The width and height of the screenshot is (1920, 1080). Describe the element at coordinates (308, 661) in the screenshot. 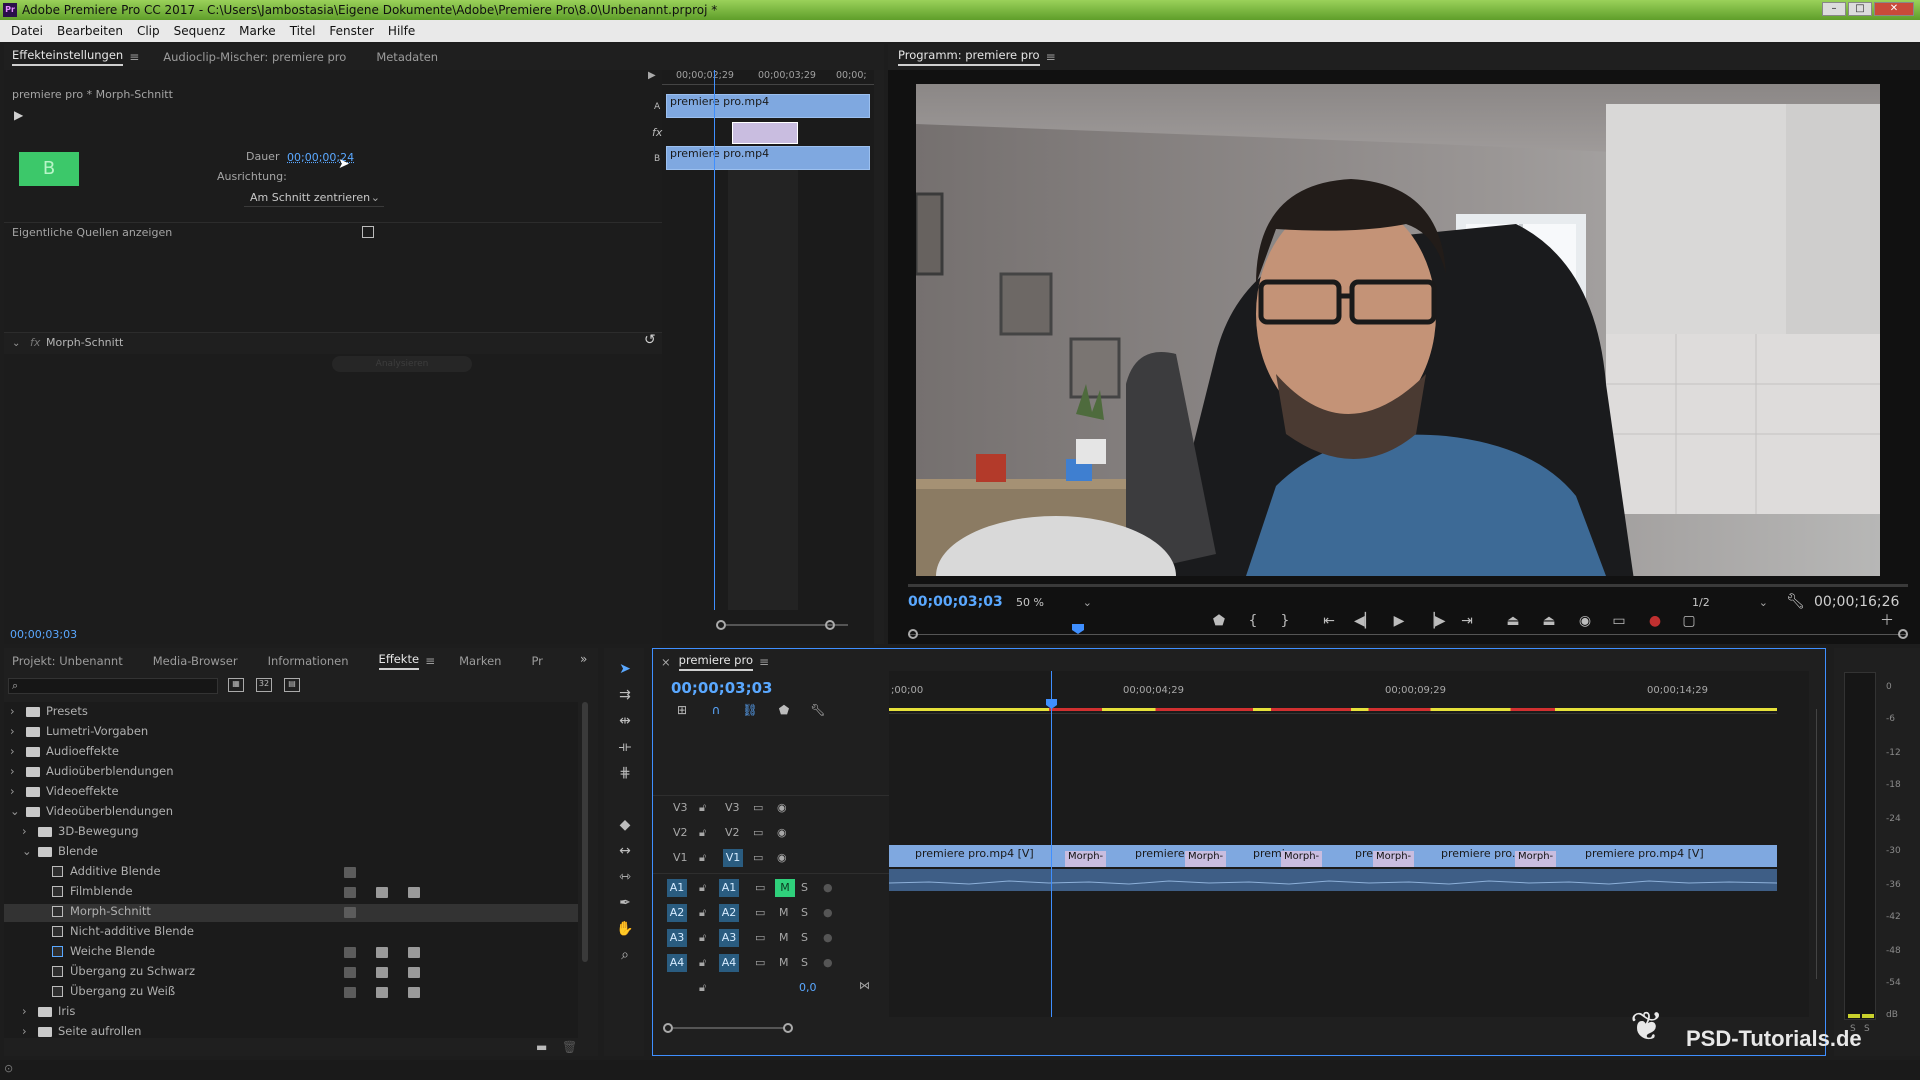

I see `tab-informationen: Informationen` at that location.